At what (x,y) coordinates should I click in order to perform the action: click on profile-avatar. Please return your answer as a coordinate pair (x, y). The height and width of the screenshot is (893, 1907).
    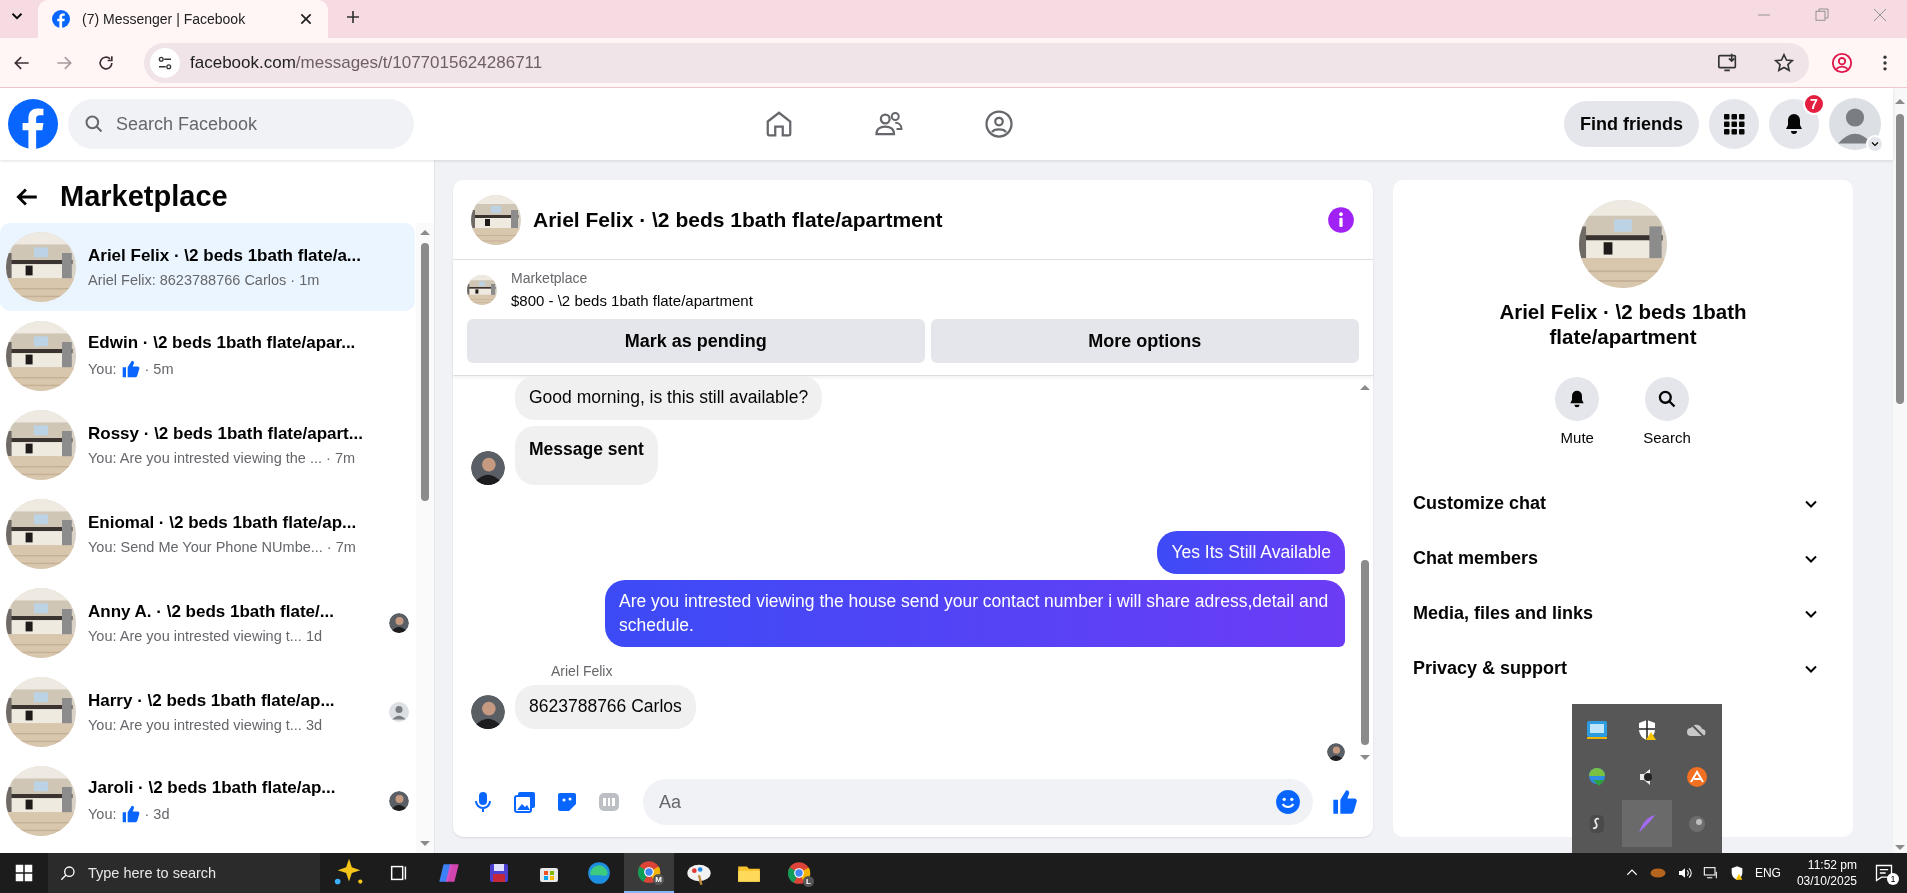
    Looking at the image, I should click on (1855, 124).